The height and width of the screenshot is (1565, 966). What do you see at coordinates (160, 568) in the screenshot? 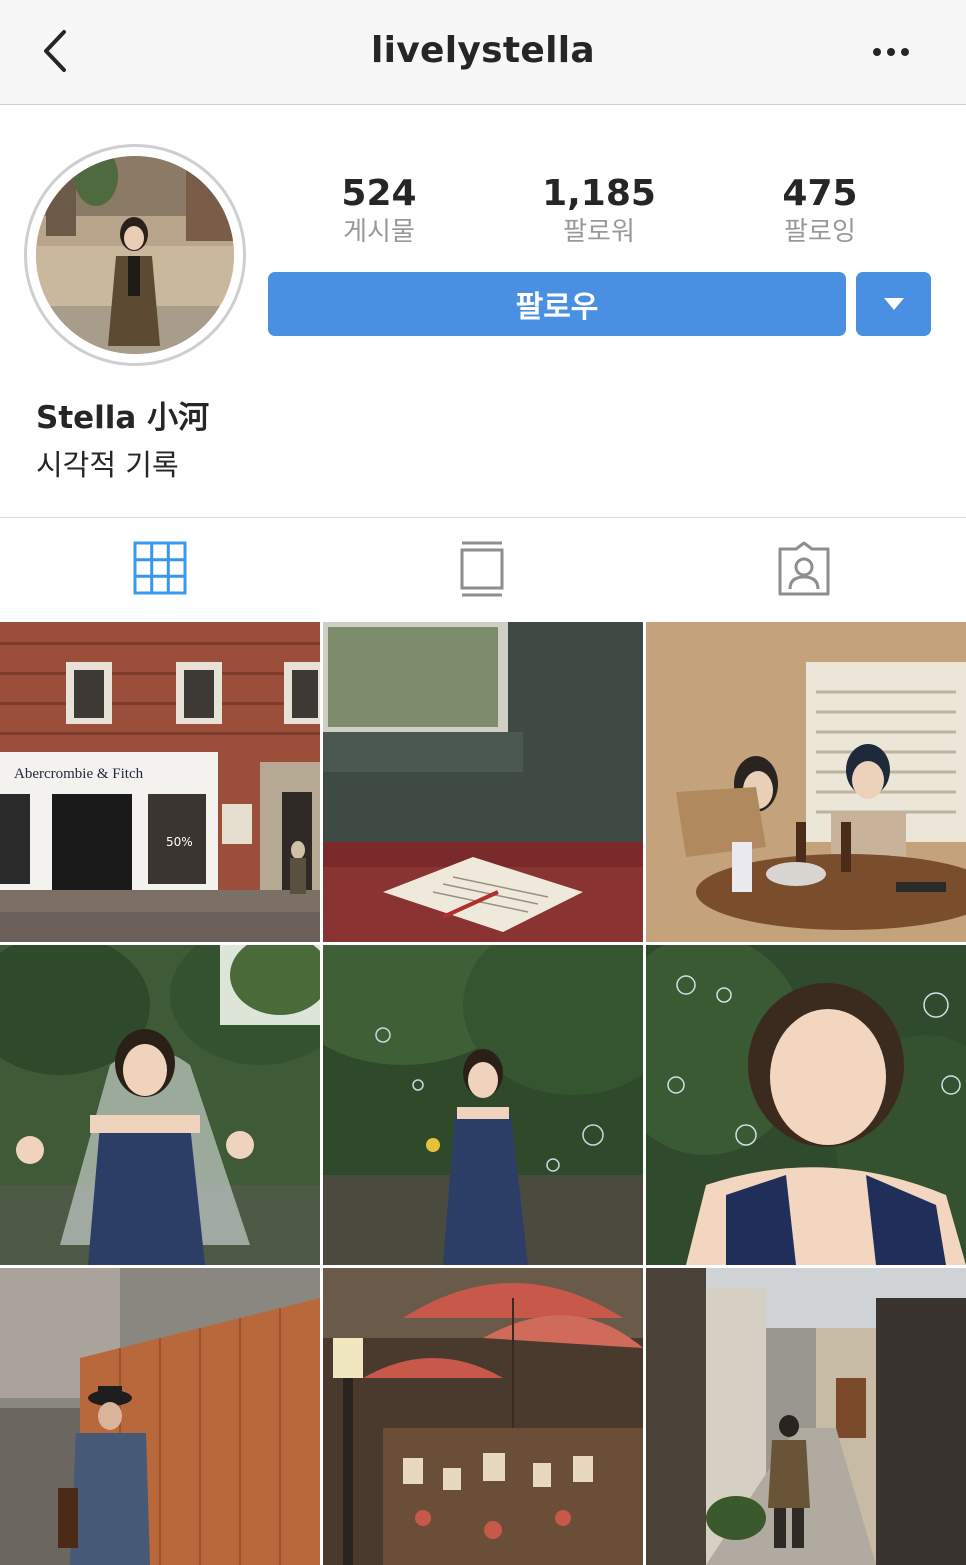
I see `grid-icon` at bounding box center [160, 568].